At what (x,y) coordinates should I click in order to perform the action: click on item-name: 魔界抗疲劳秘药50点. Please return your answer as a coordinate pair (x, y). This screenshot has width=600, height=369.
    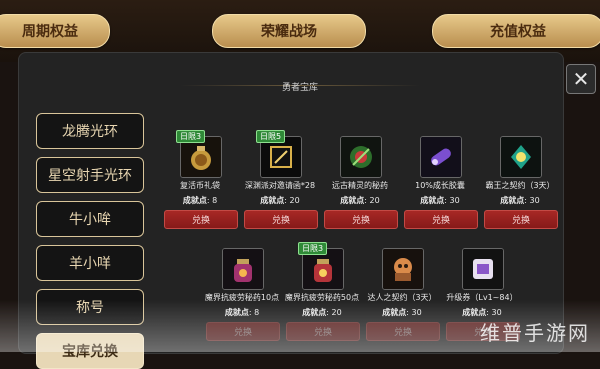
    Looking at the image, I should click on (322, 297).